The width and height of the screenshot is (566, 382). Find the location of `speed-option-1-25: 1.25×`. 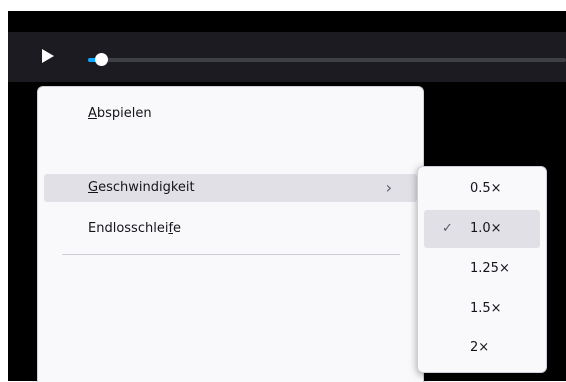

speed-option-1-25: 1.25× is located at coordinates (482, 269).